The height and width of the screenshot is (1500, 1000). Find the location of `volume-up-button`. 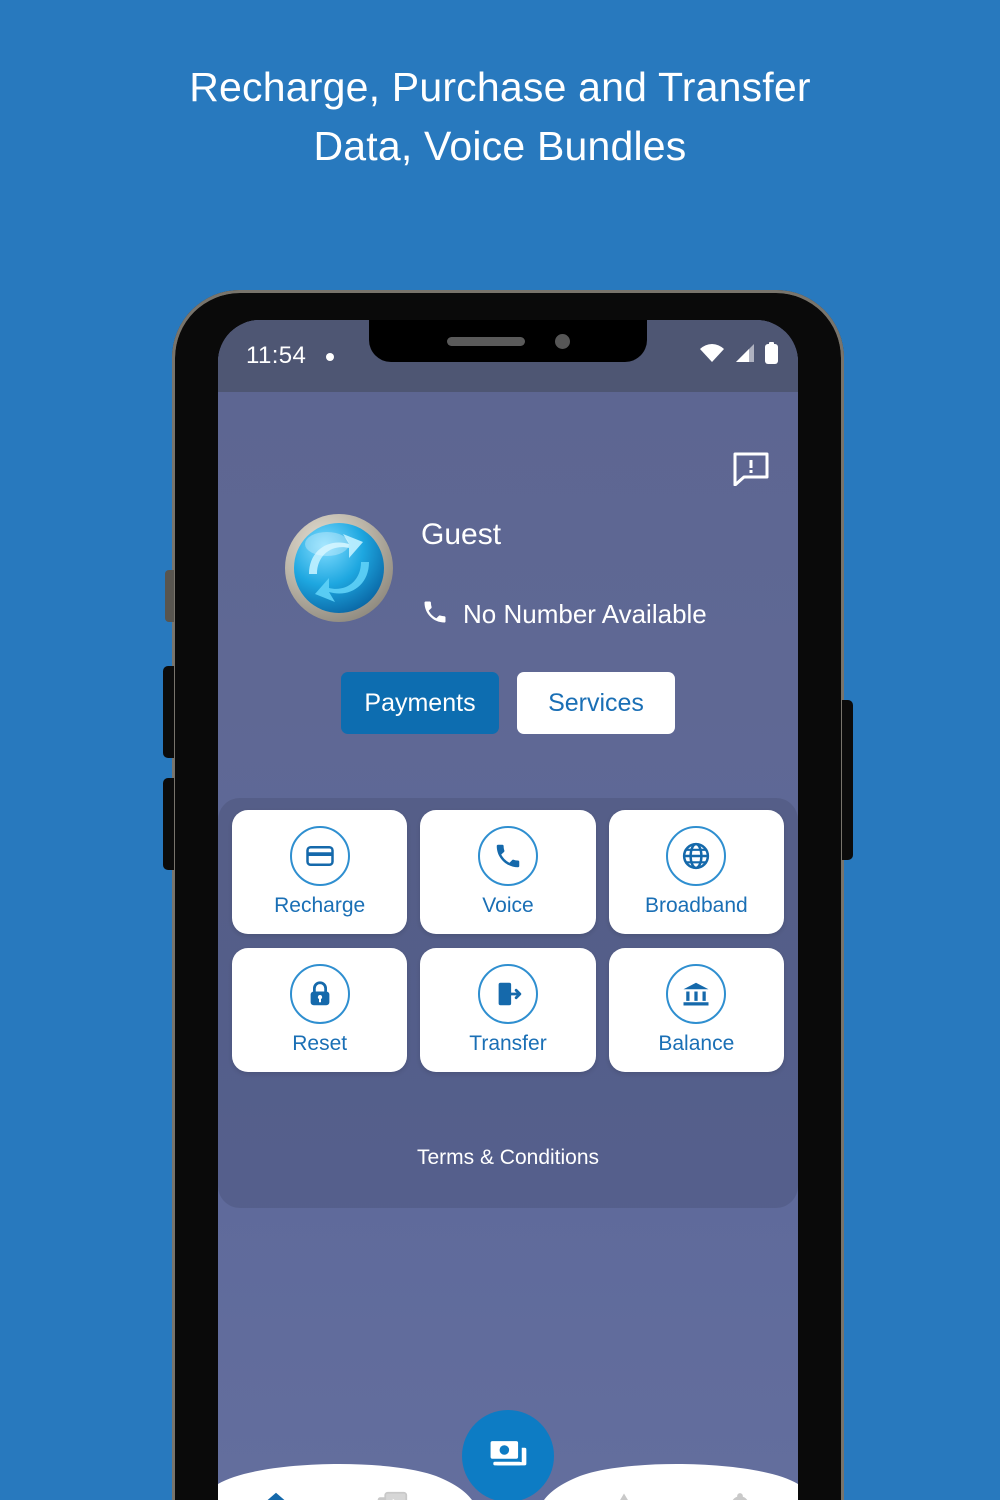

volume-up-button is located at coordinates (168, 712).